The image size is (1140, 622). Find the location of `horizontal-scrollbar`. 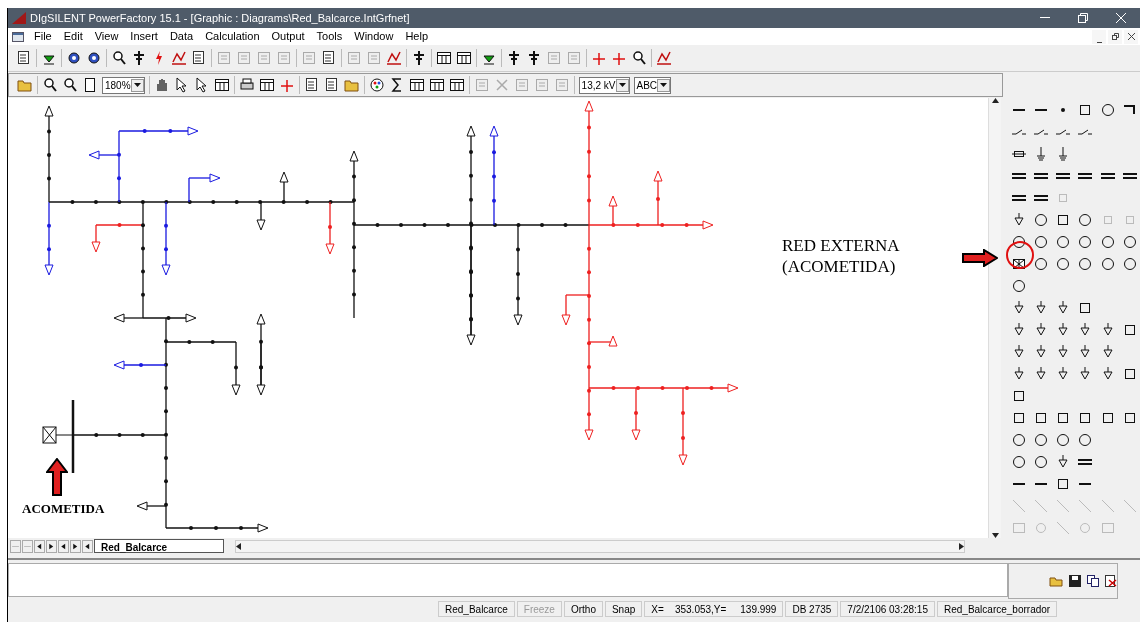

horizontal-scrollbar is located at coordinates (600, 546).